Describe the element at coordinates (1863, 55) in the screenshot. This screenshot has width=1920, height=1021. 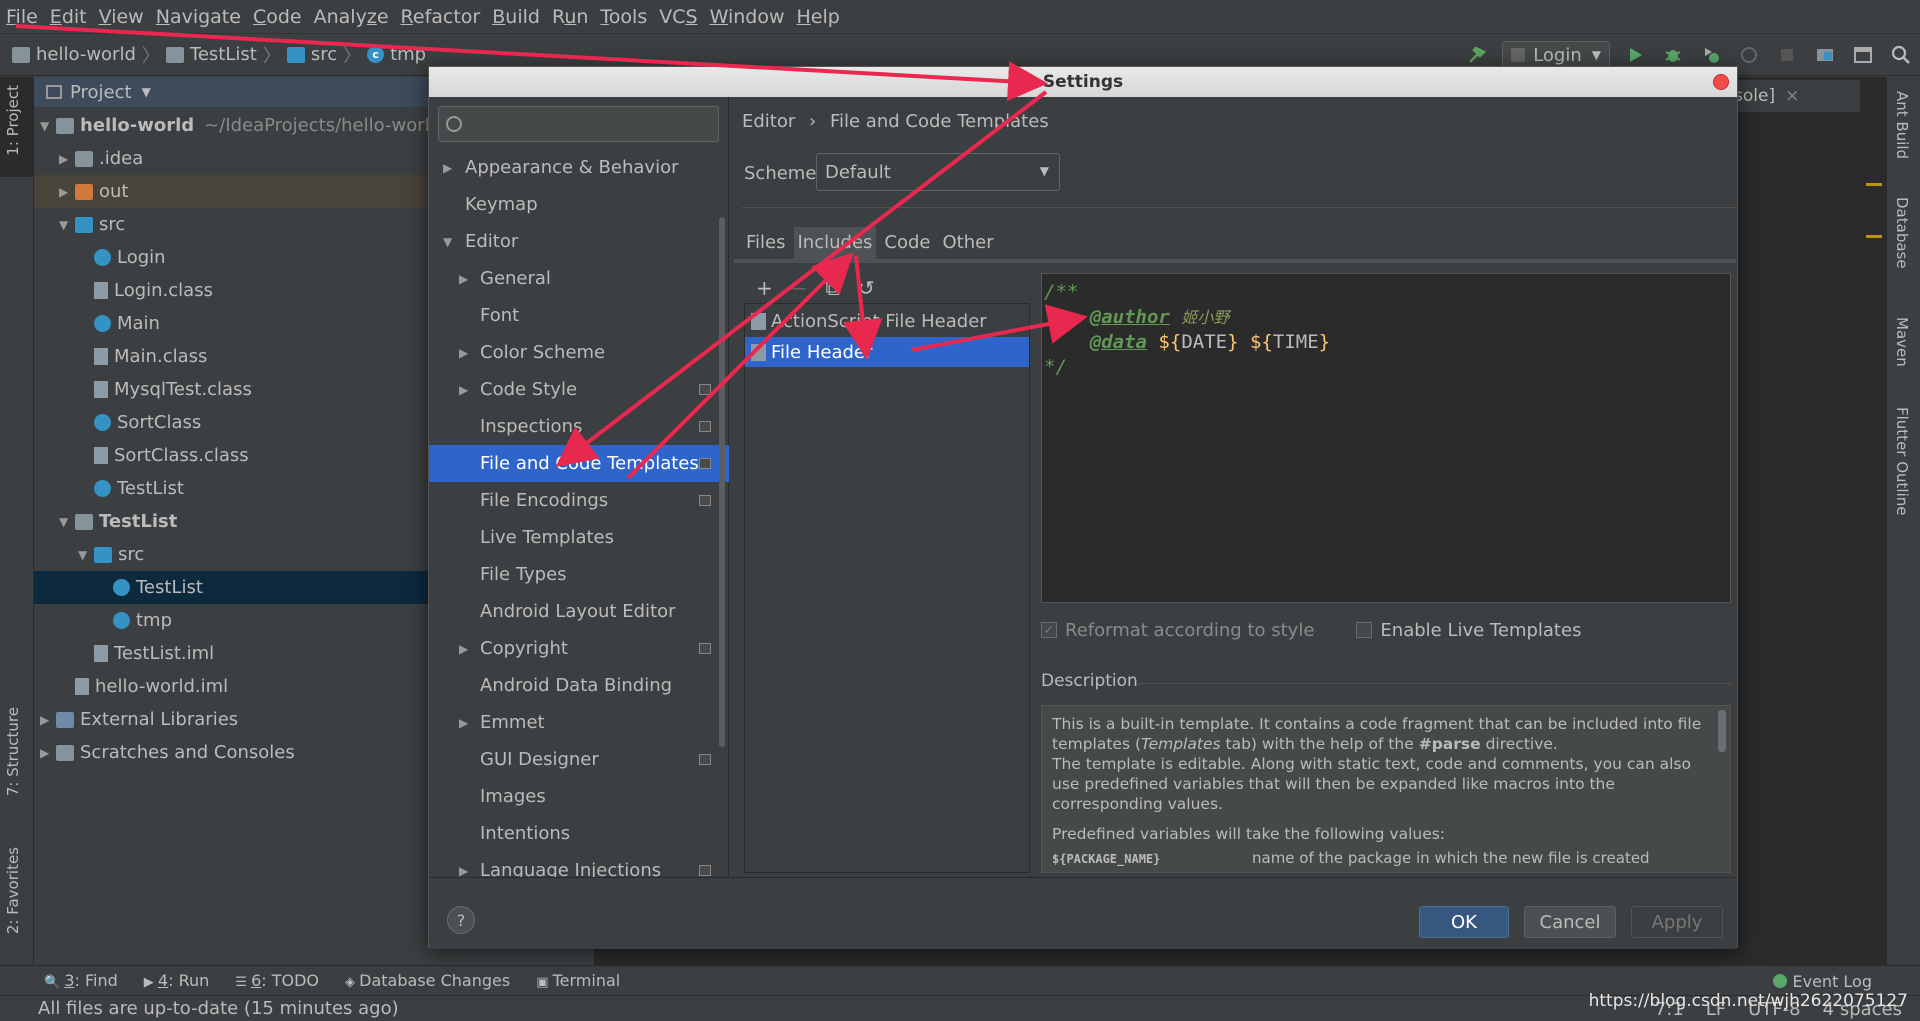
I see `sdk-icon` at that location.